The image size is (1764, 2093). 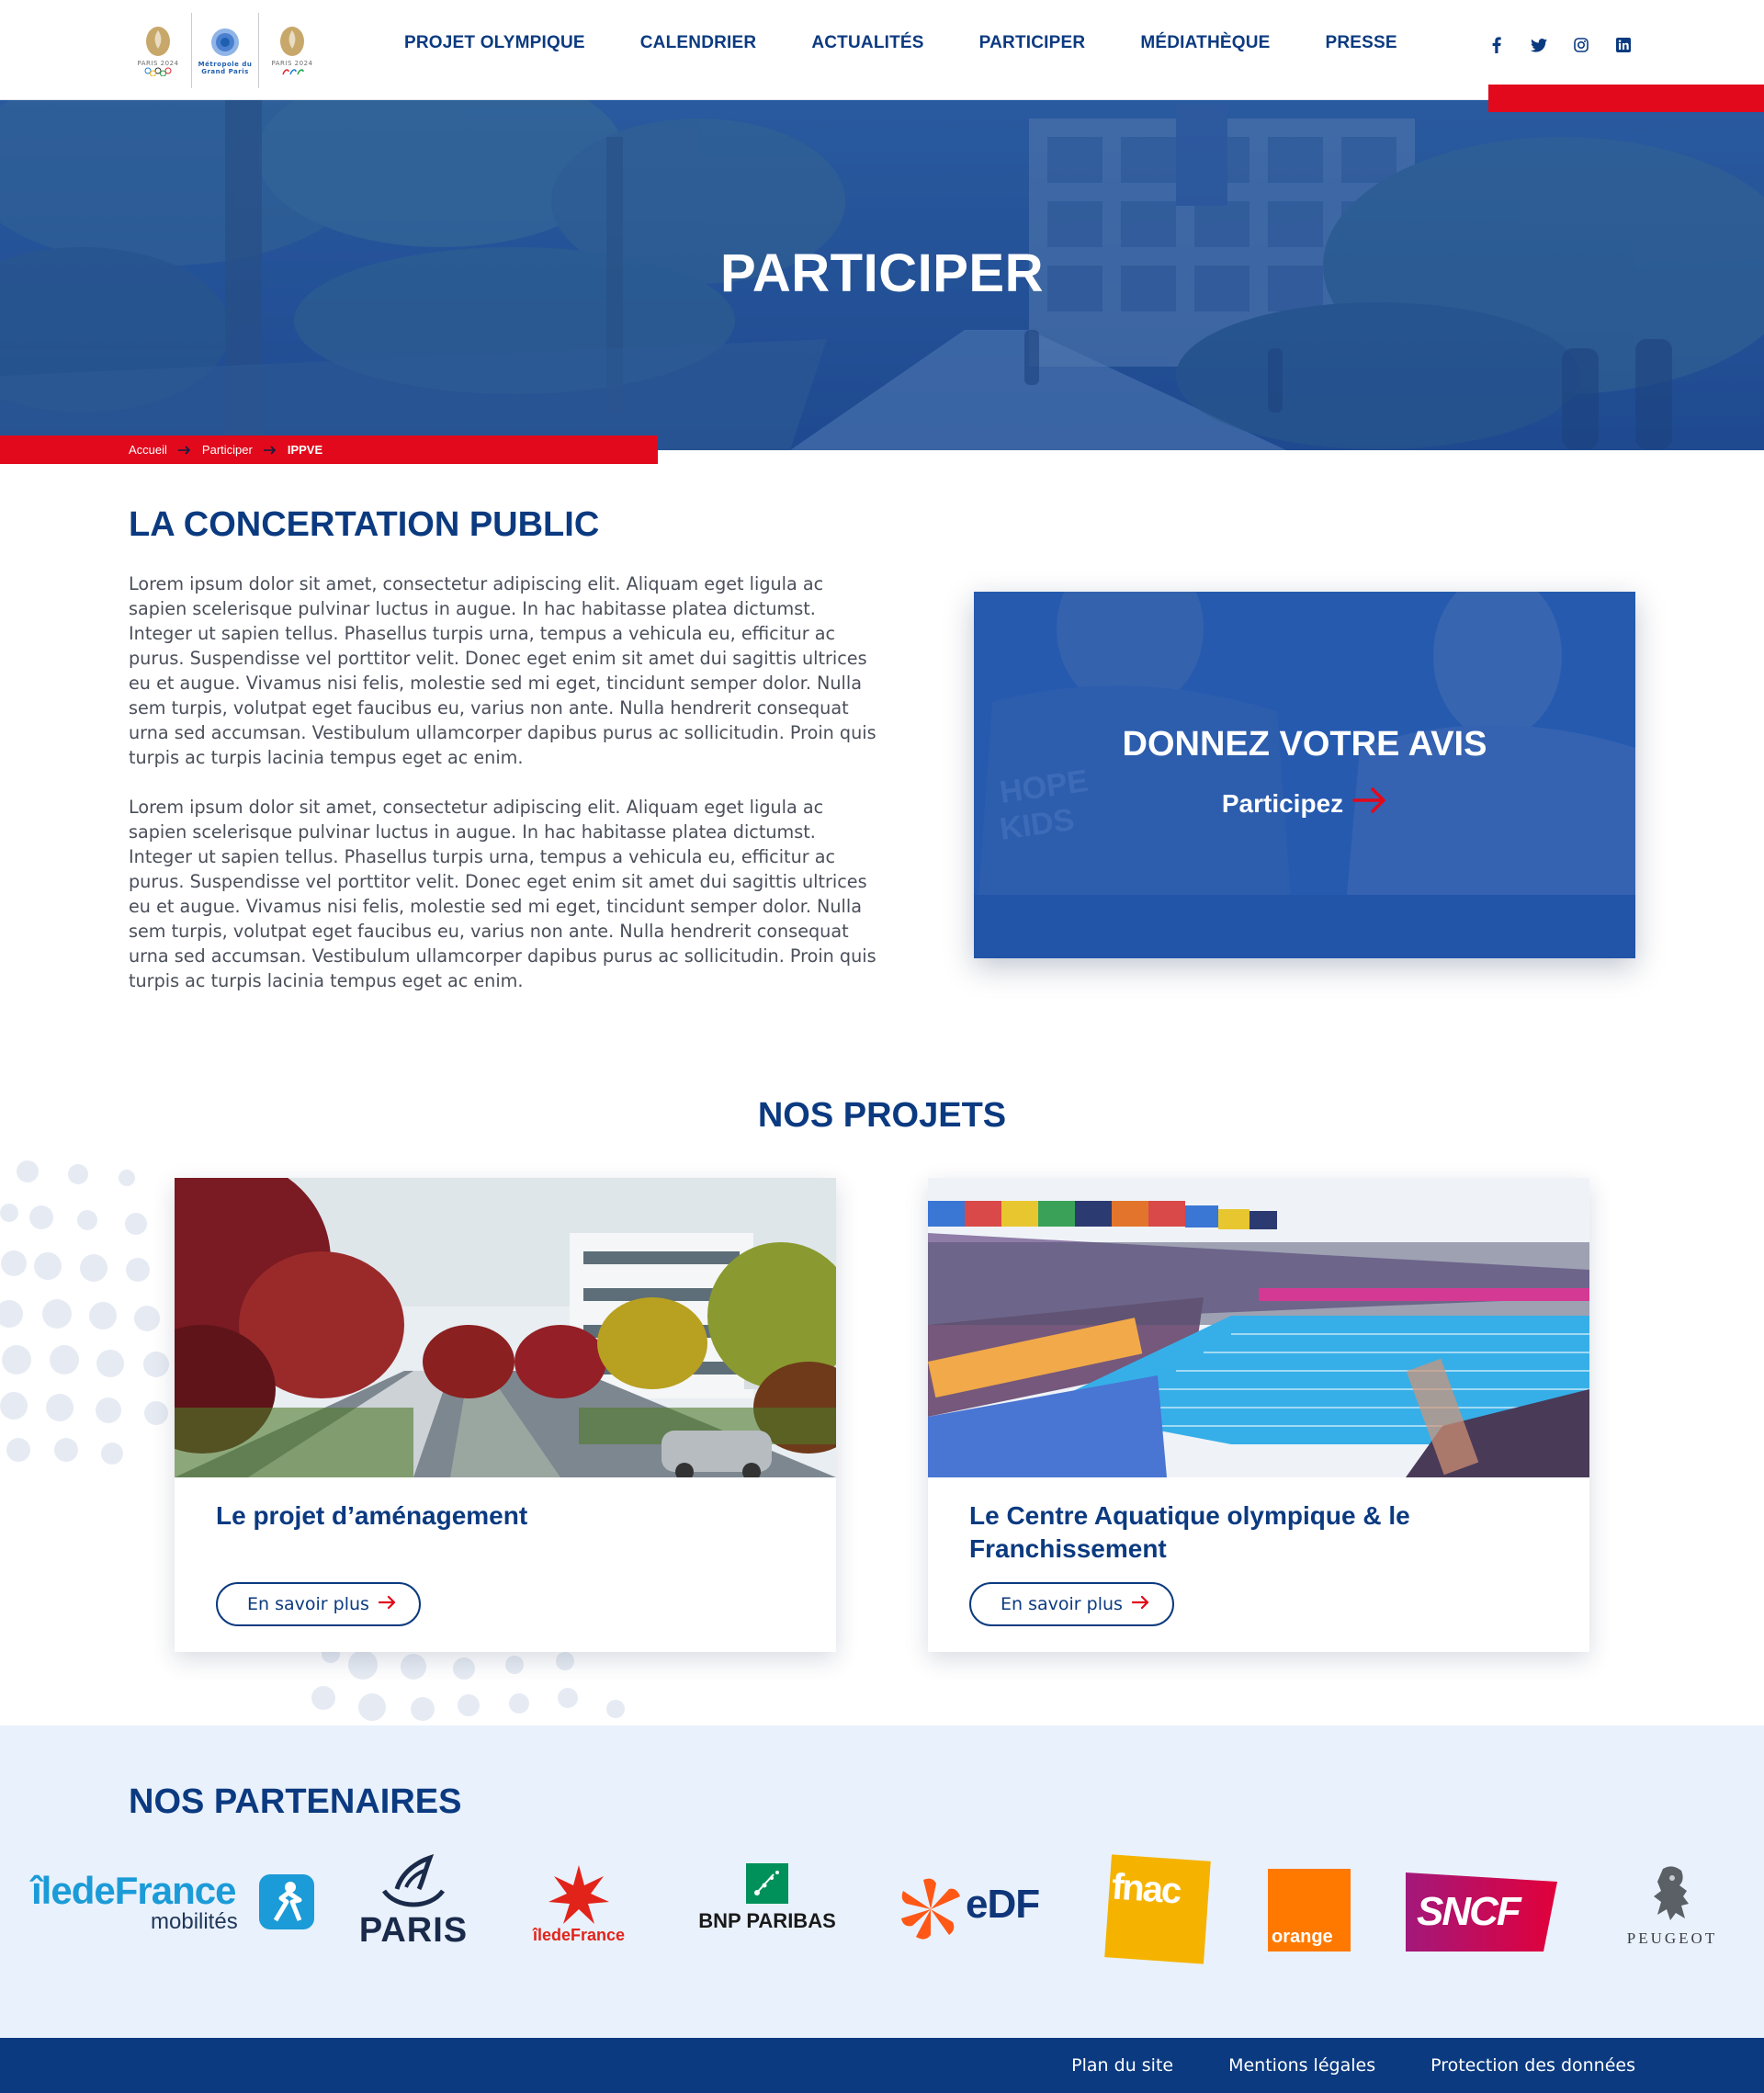 I want to click on project-card: Le projet d’aménagement En savoir plus, so click(x=506, y=1415).